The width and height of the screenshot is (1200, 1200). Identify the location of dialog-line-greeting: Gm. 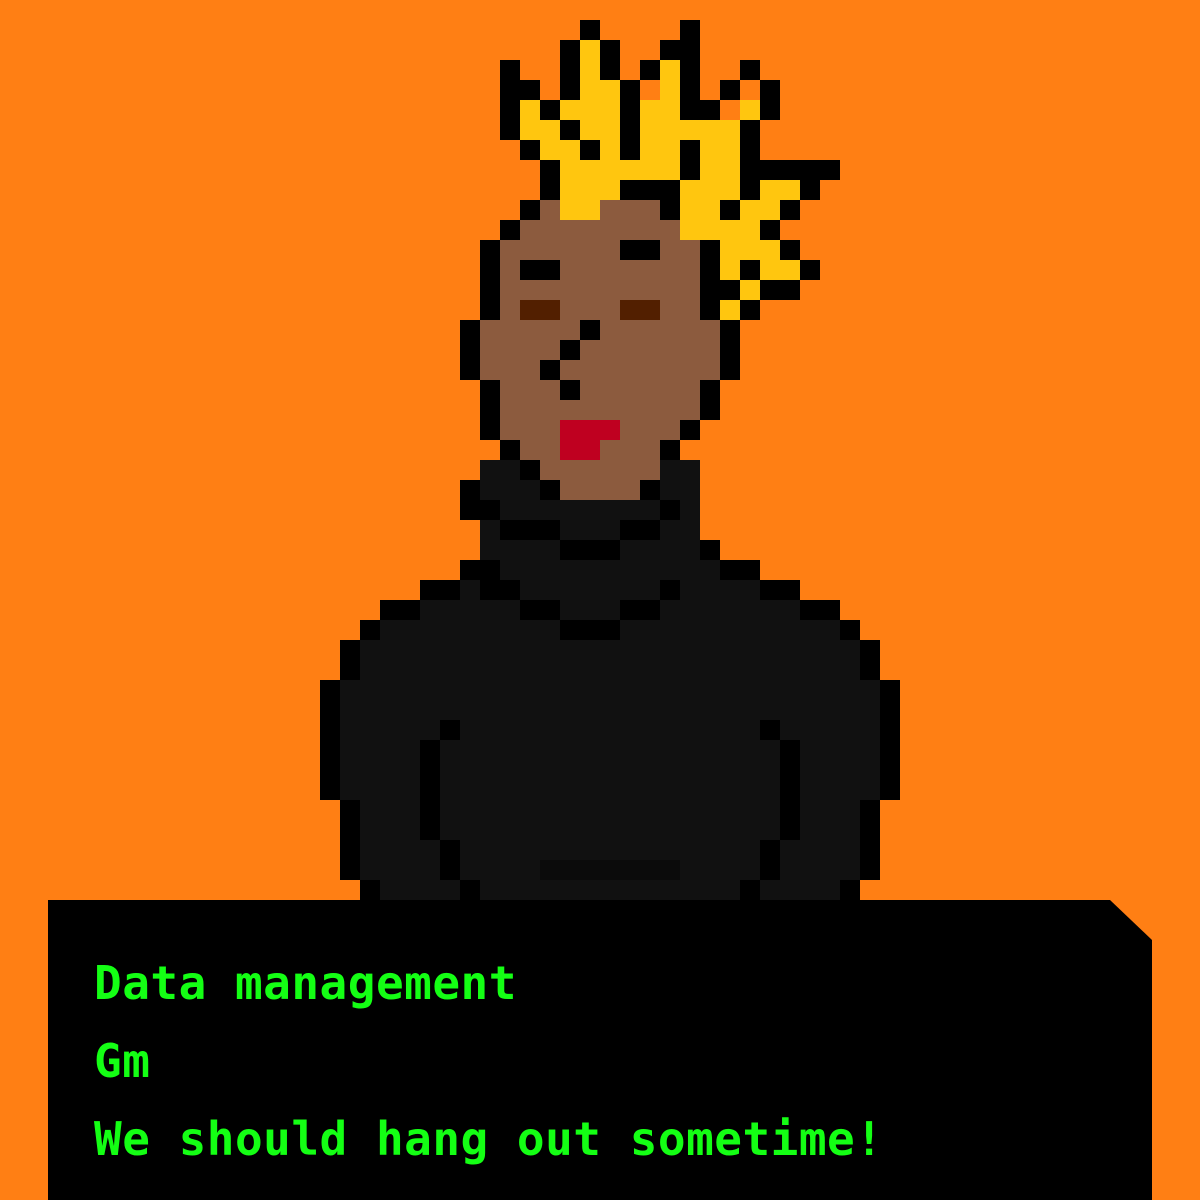
(122, 1061).